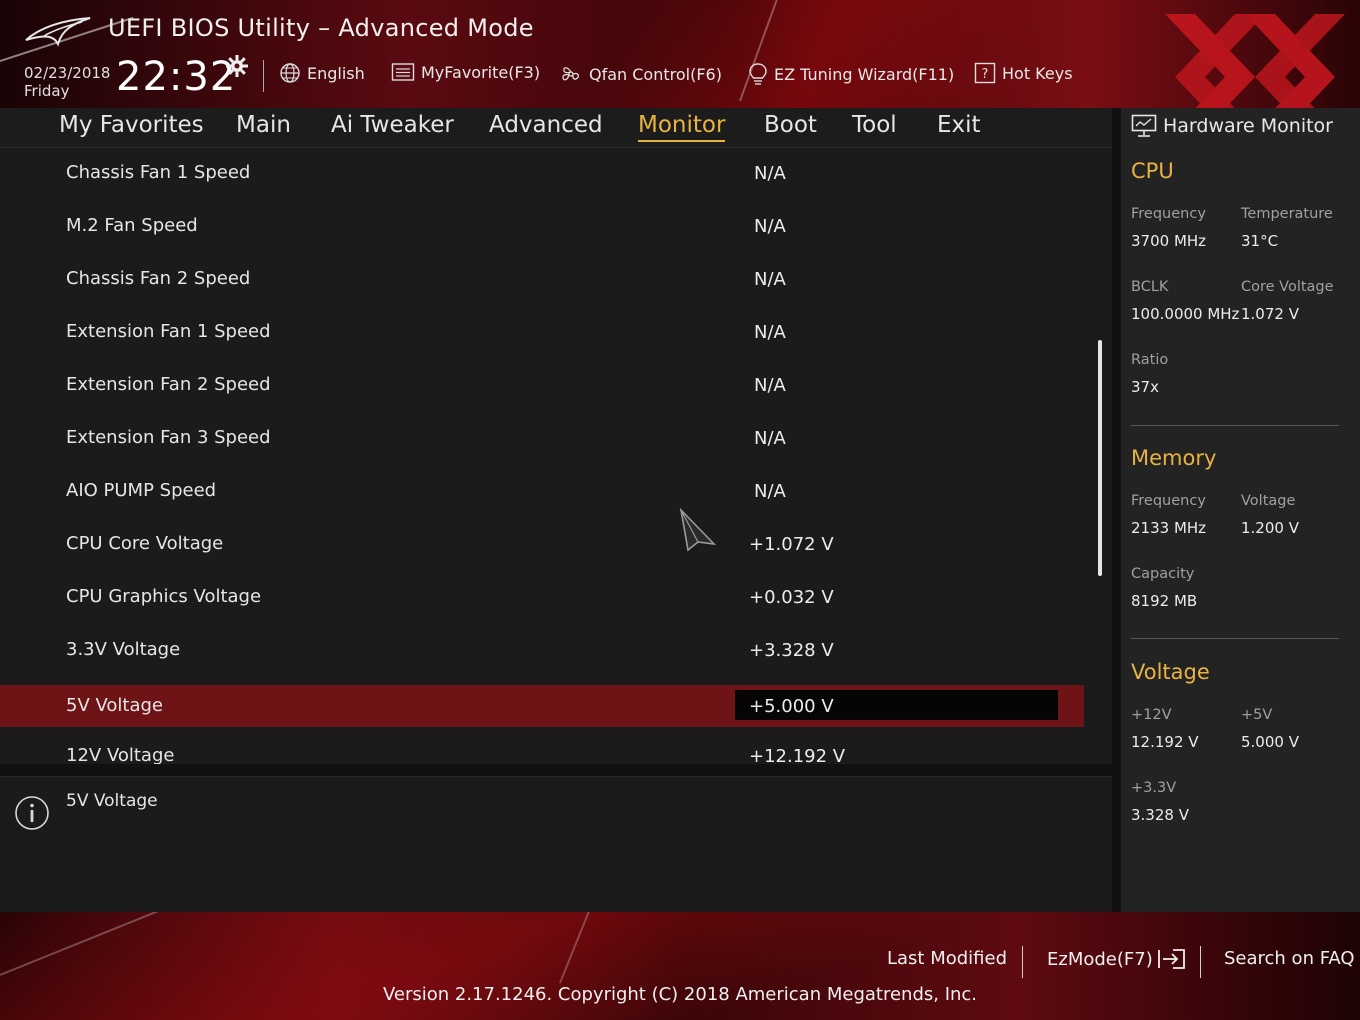 This screenshot has height=1020, width=1360. Describe the element at coordinates (1163, 574) in the screenshot. I see `memory-capacity-label: Capacity` at that location.